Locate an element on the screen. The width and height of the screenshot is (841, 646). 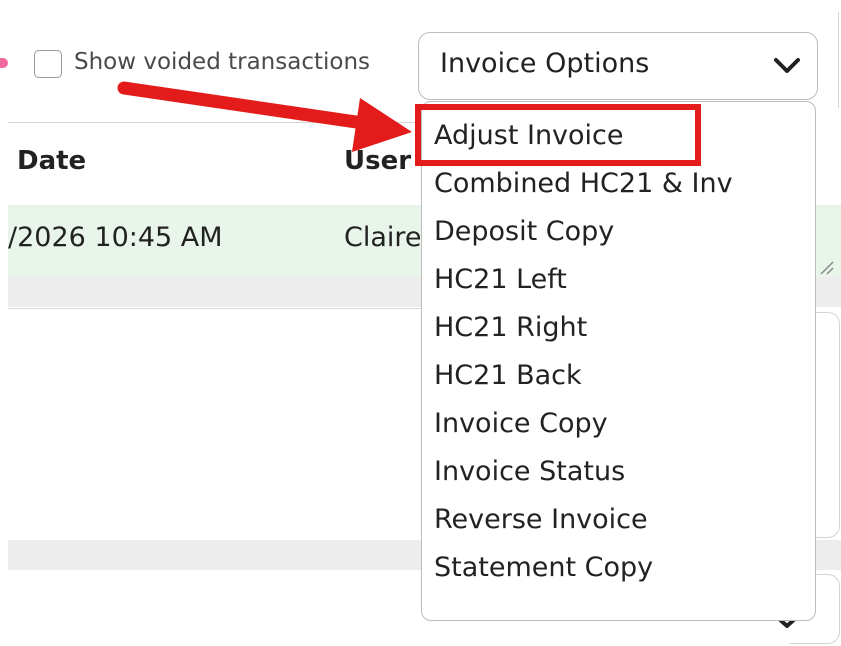
header-divider is located at coordinates (213, 122).